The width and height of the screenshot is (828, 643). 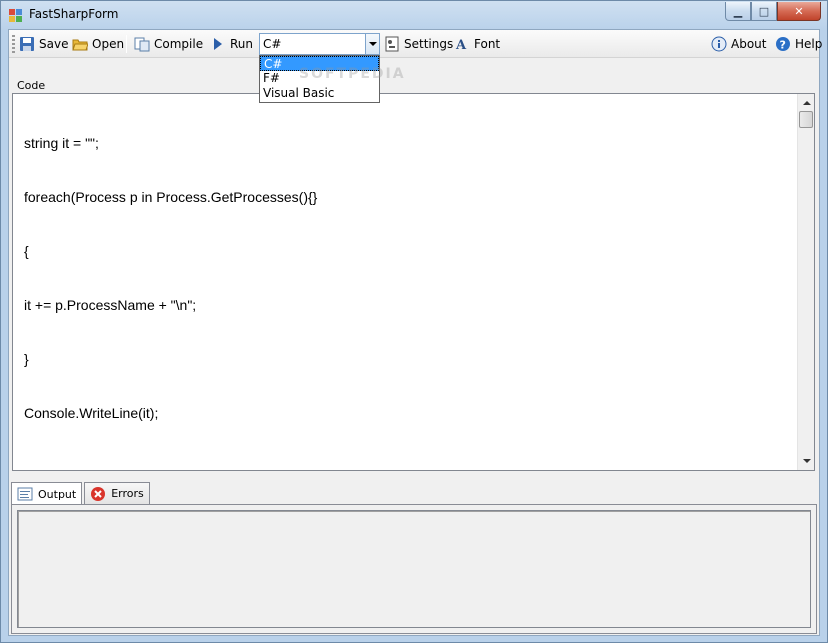 I want to click on scrollbar-thumb, so click(x=806, y=119).